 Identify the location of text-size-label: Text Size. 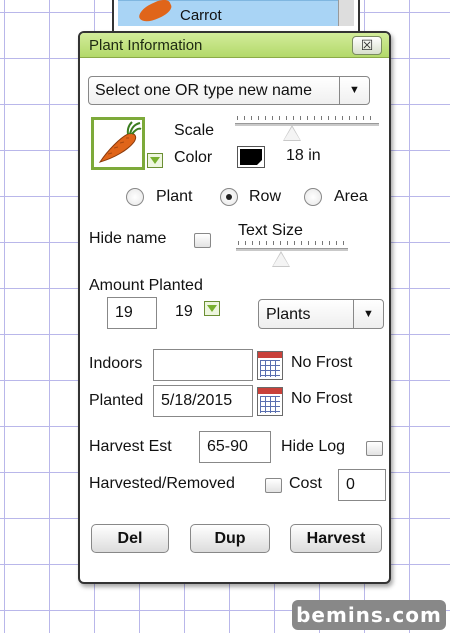
(270, 230).